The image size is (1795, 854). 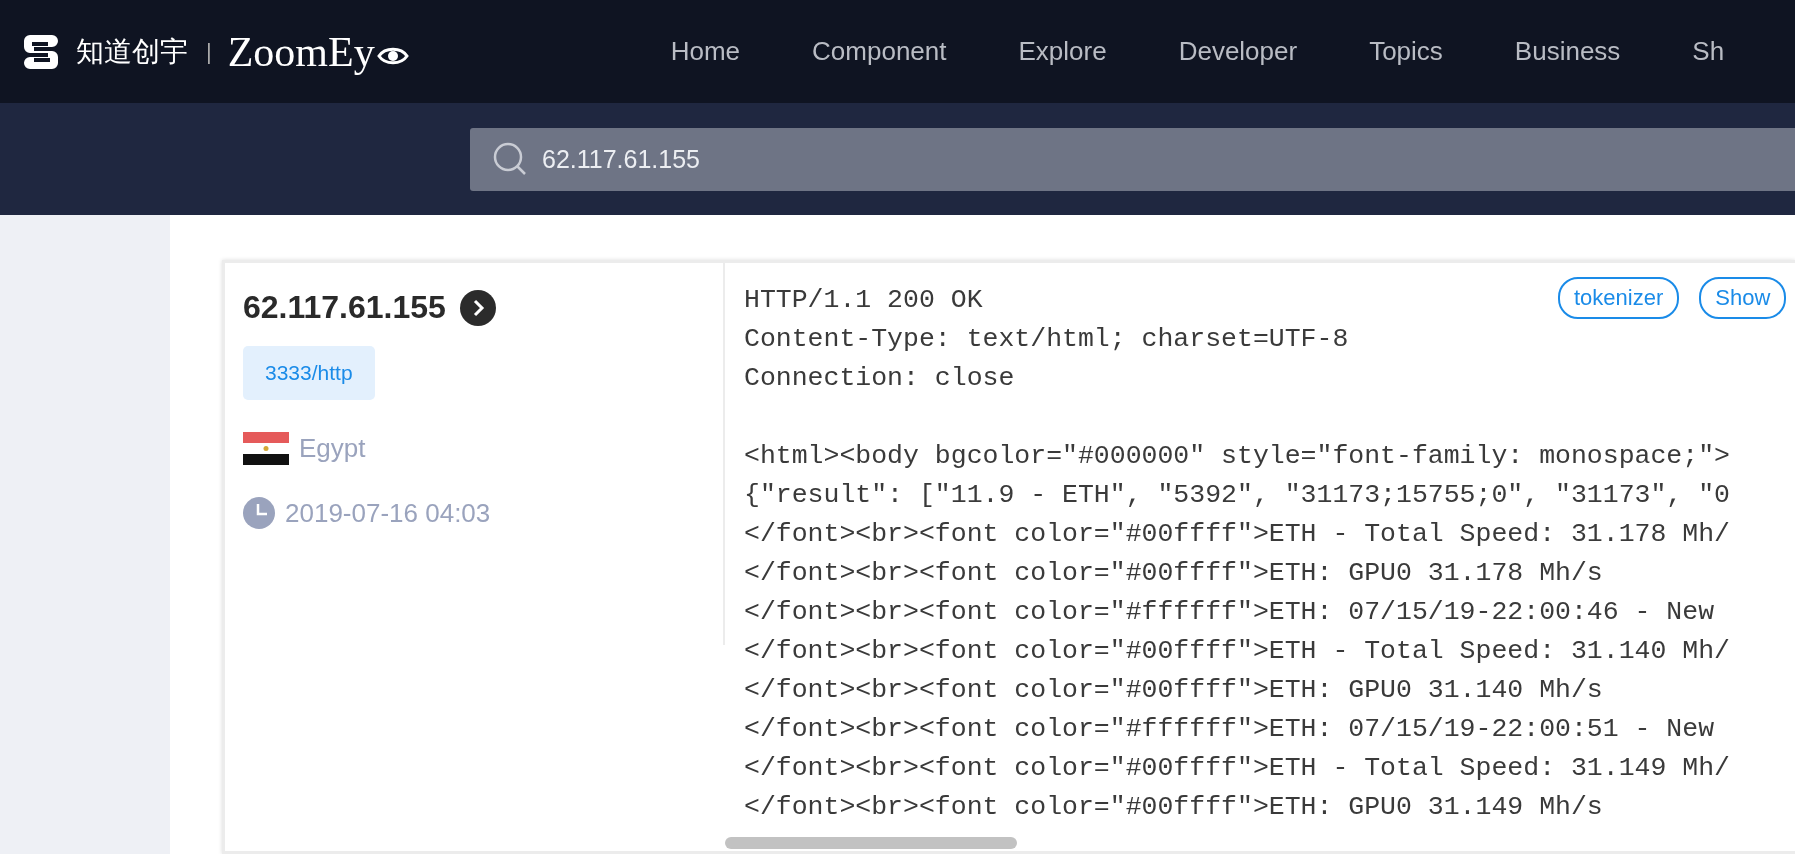 What do you see at coordinates (742, 159) in the screenshot?
I see `search-field: 62.117.61.155` at bounding box center [742, 159].